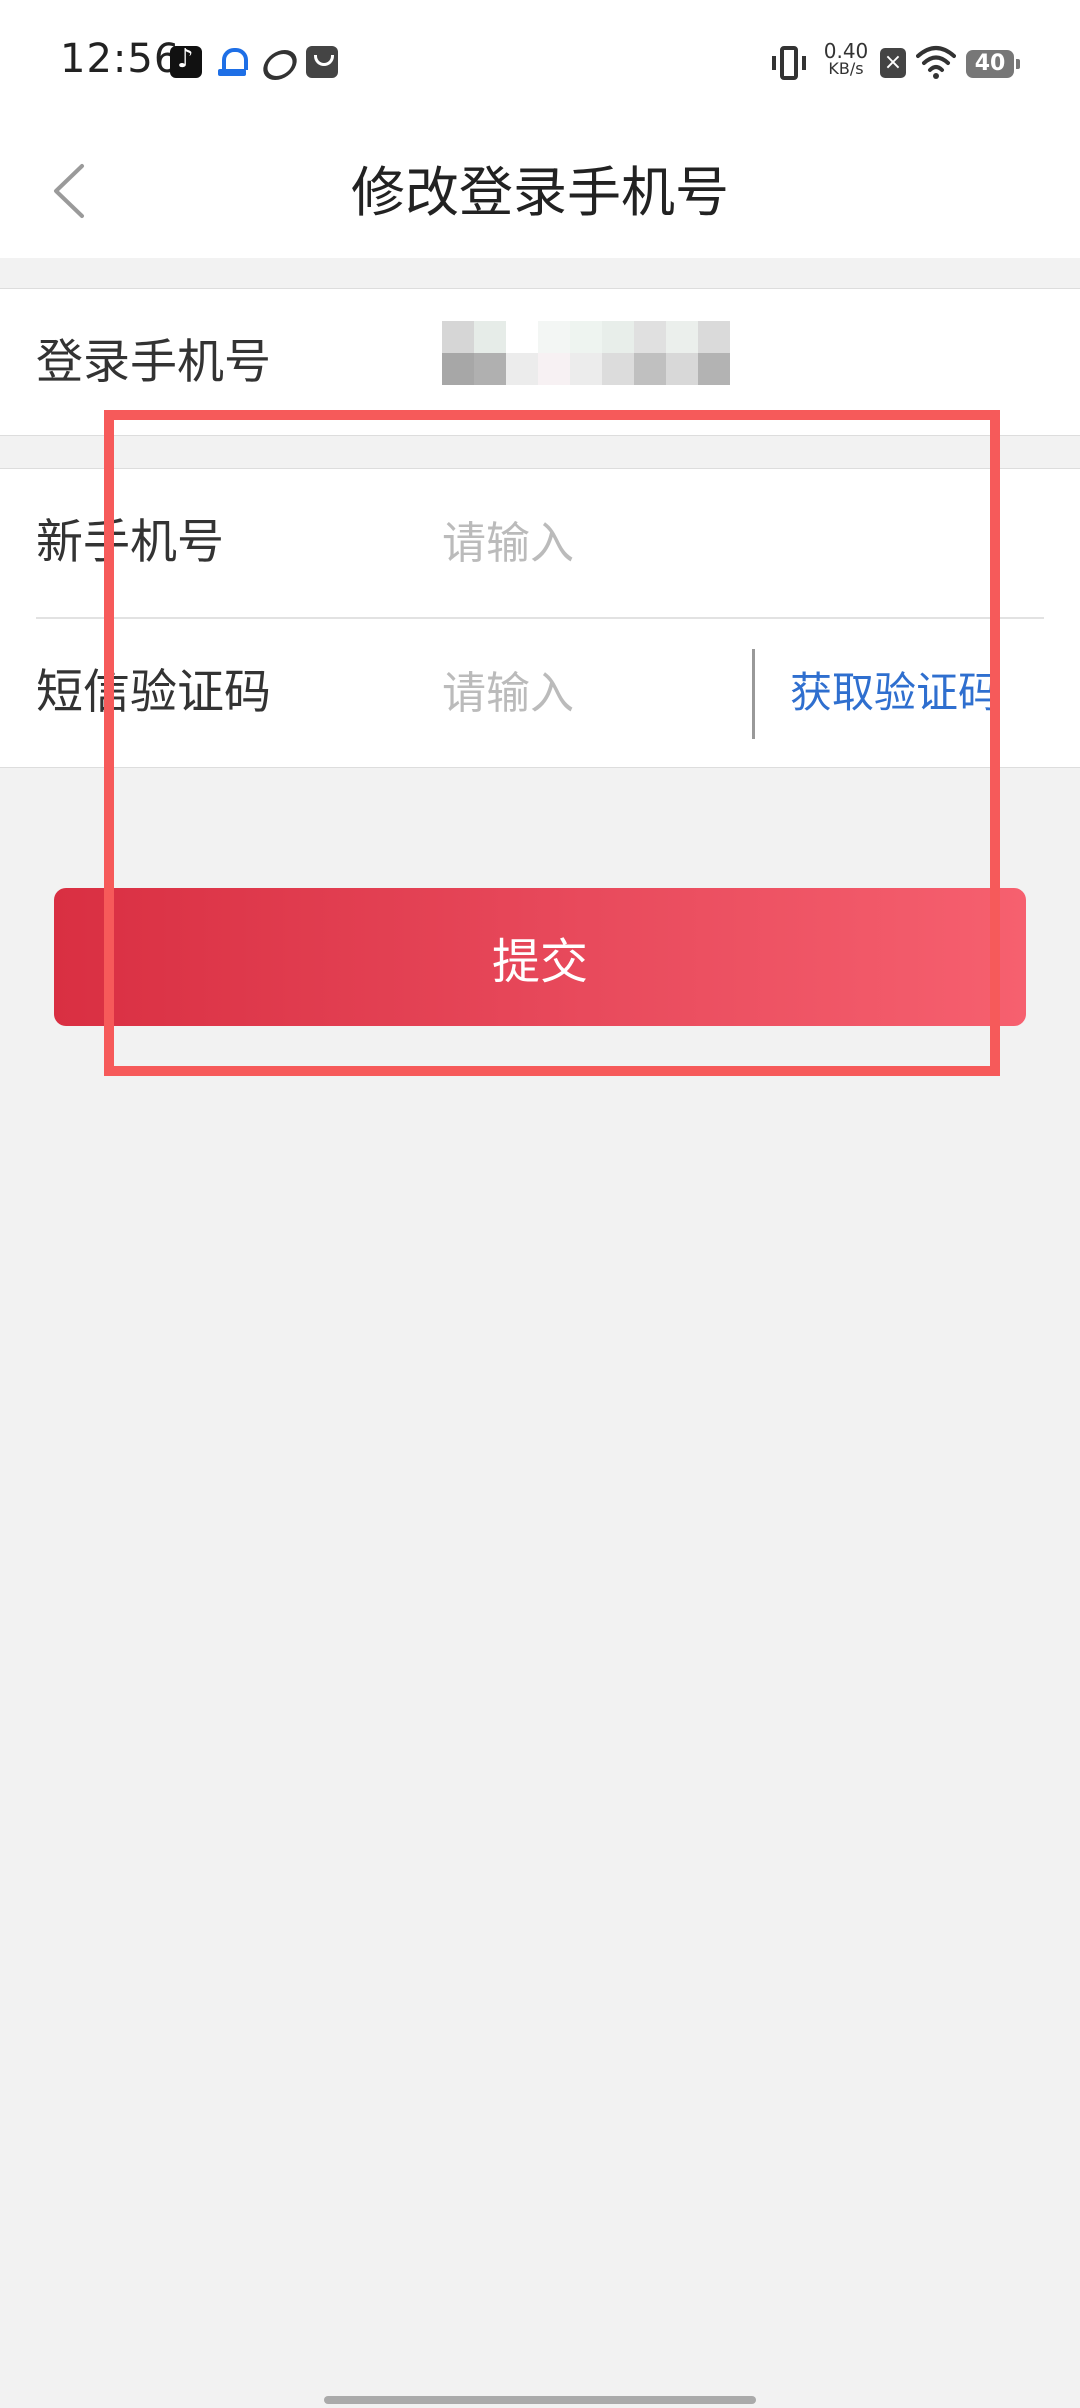  Describe the element at coordinates (186, 61) in the screenshot. I see `tiktok-icon` at that location.